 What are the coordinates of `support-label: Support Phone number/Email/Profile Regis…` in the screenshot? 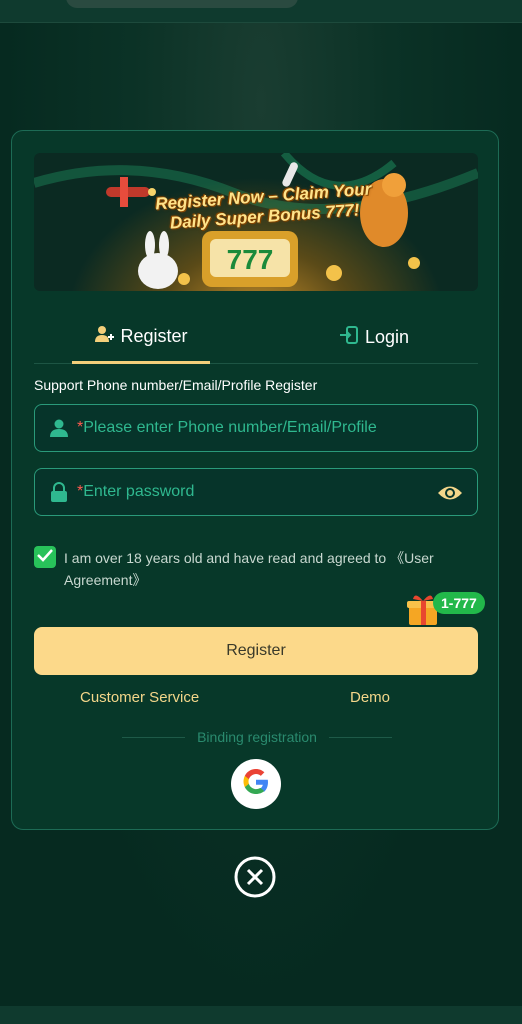 It's located at (176, 385).